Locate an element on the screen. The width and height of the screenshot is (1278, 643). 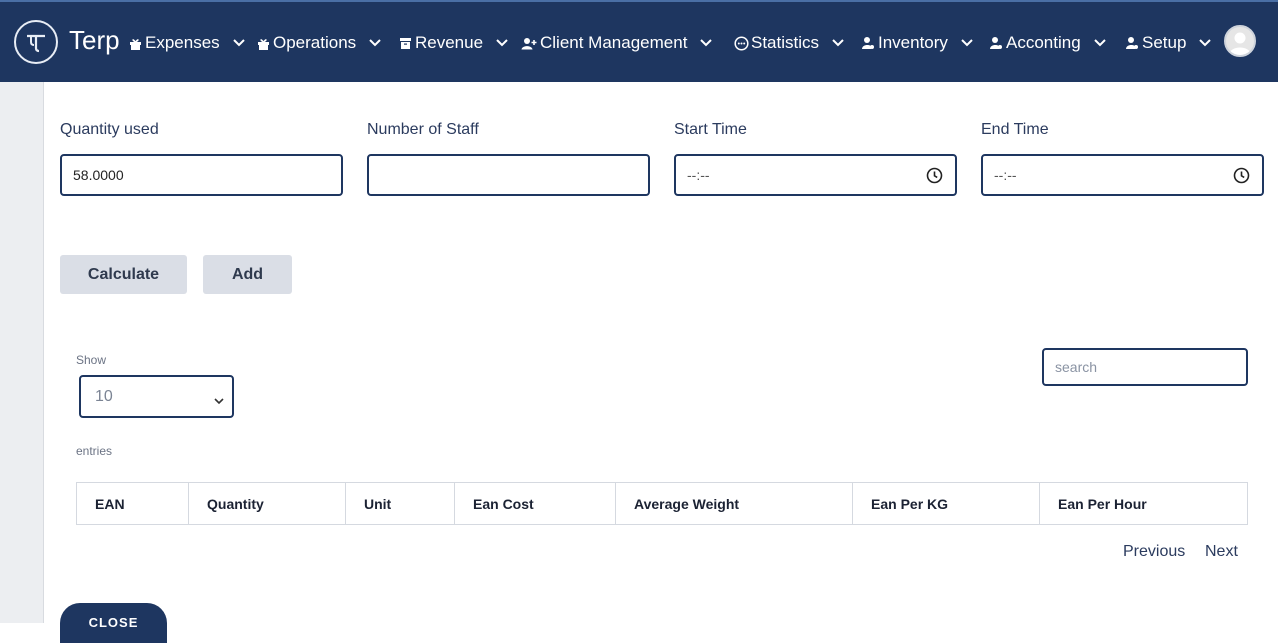
search-placeholder: search is located at coordinates (1076, 367).